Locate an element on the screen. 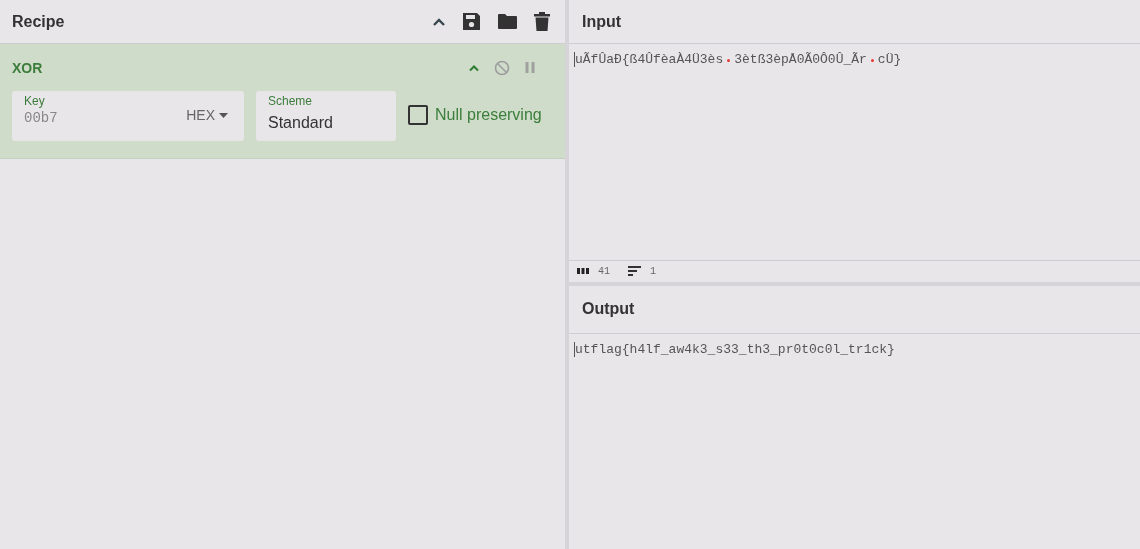 The height and width of the screenshot is (549, 1140). recipe-title: Recipe is located at coordinates (38, 21).